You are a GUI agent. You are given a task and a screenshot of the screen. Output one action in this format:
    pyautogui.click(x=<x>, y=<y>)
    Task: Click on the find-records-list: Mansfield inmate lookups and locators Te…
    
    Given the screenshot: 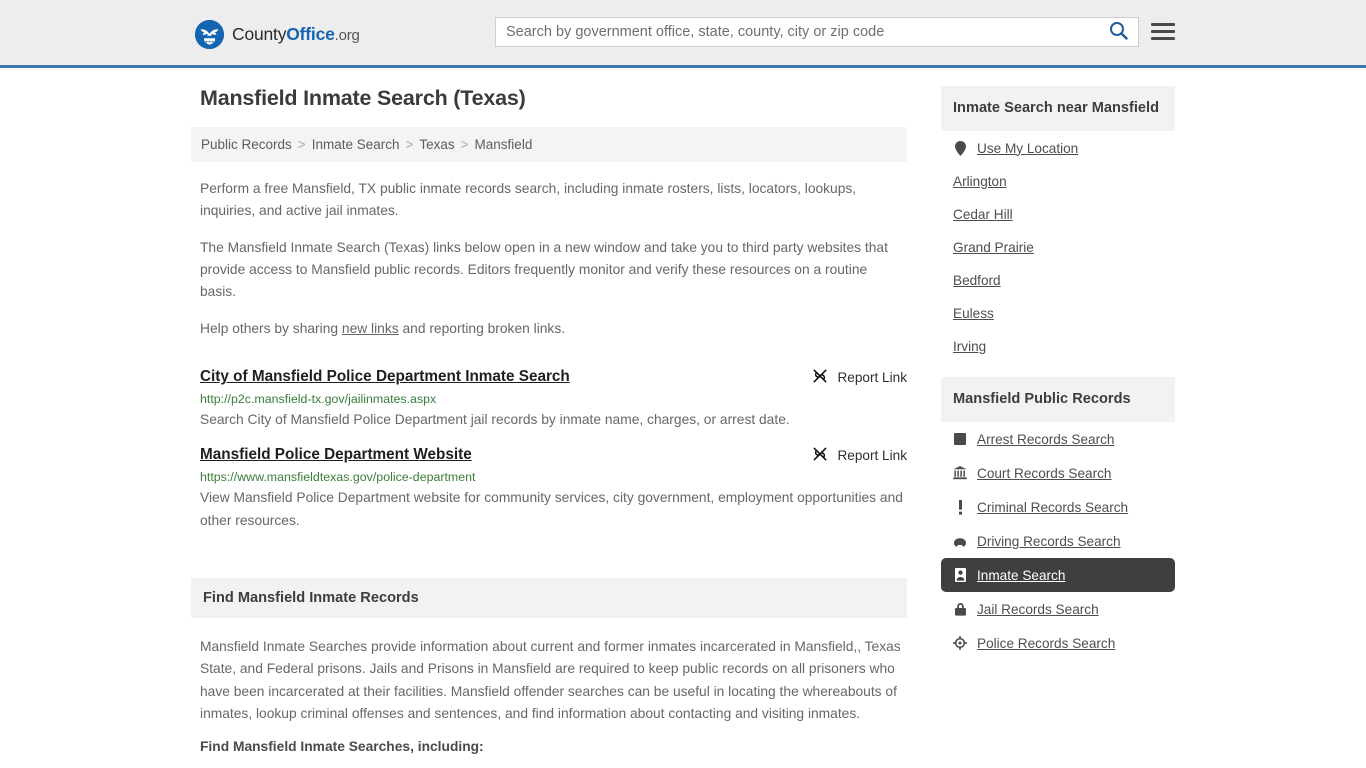 What is the action you would take?
    pyautogui.click(x=553, y=765)
    